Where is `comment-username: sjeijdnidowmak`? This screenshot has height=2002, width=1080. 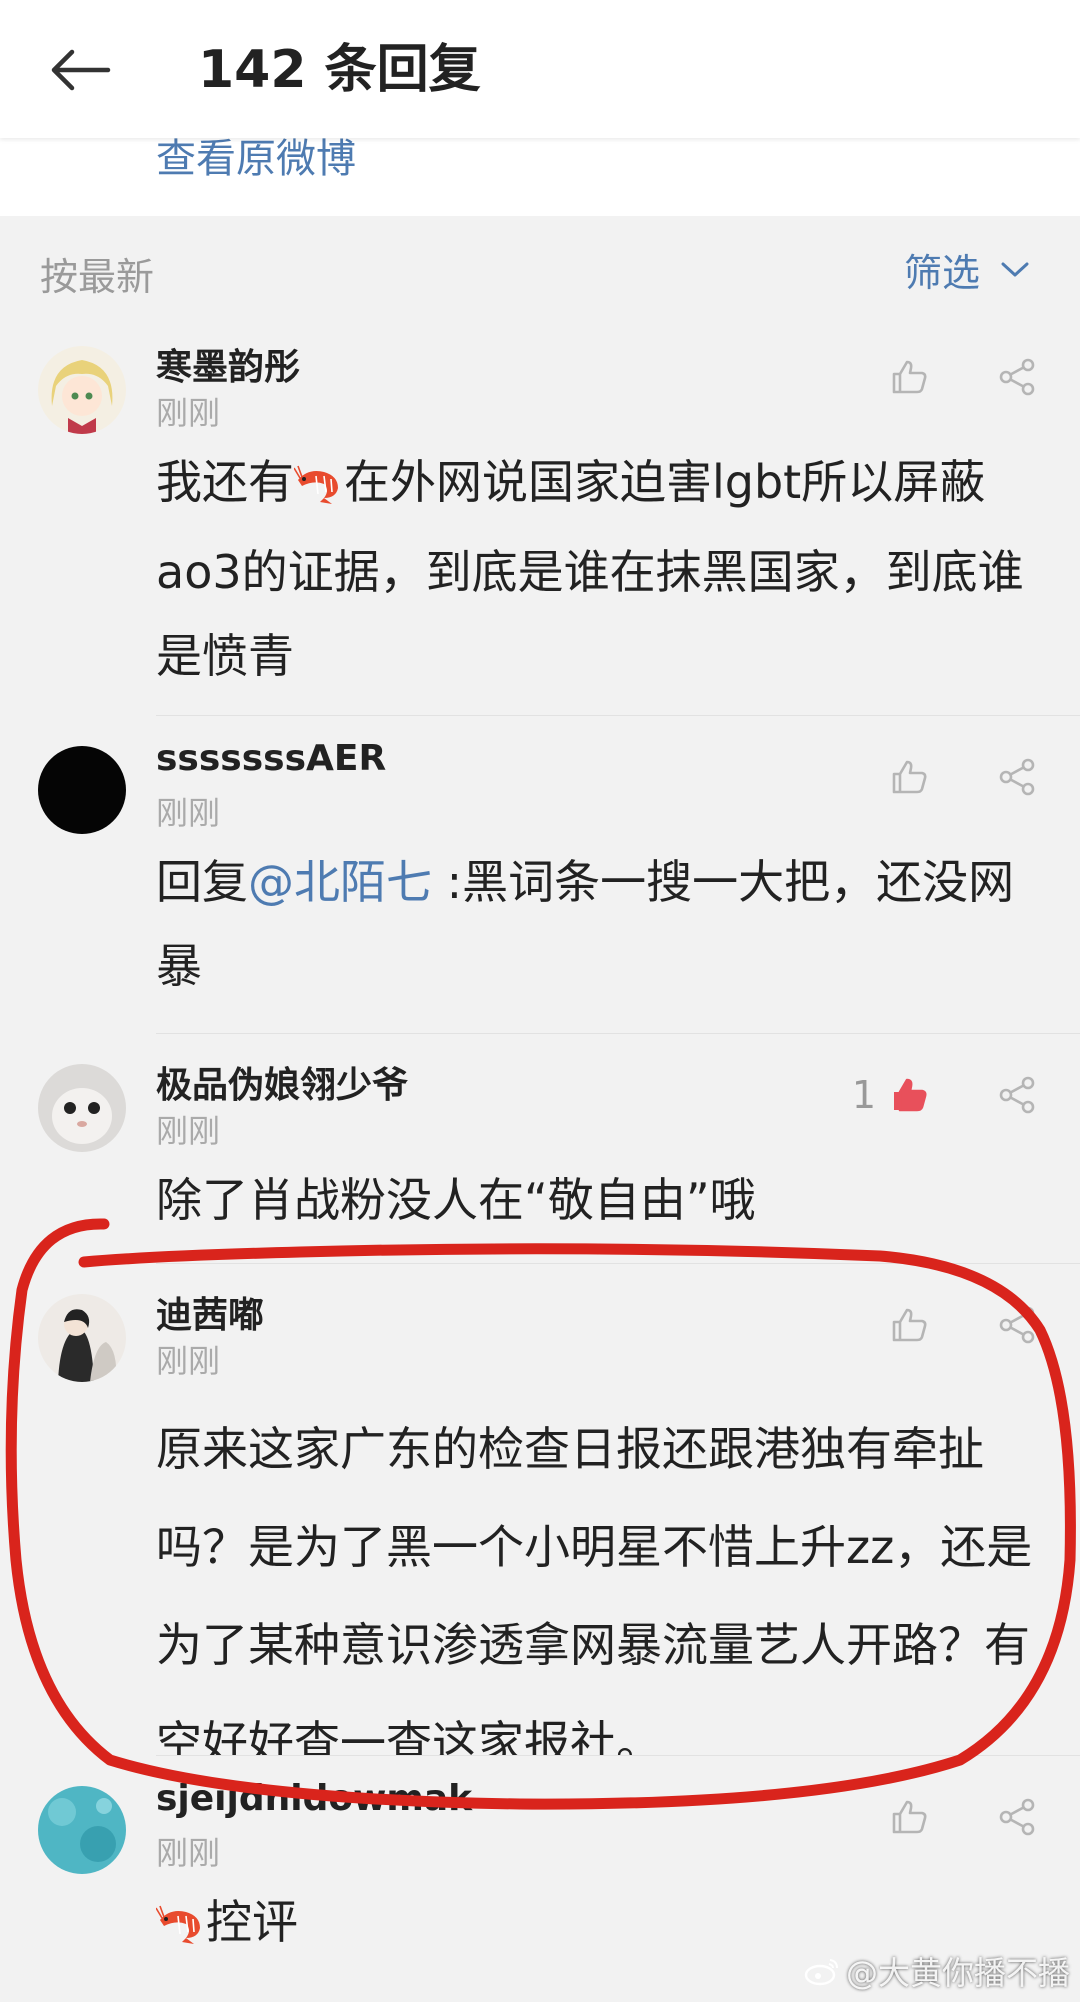
comment-username: sjeijdnidowmak is located at coordinates (314, 1798).